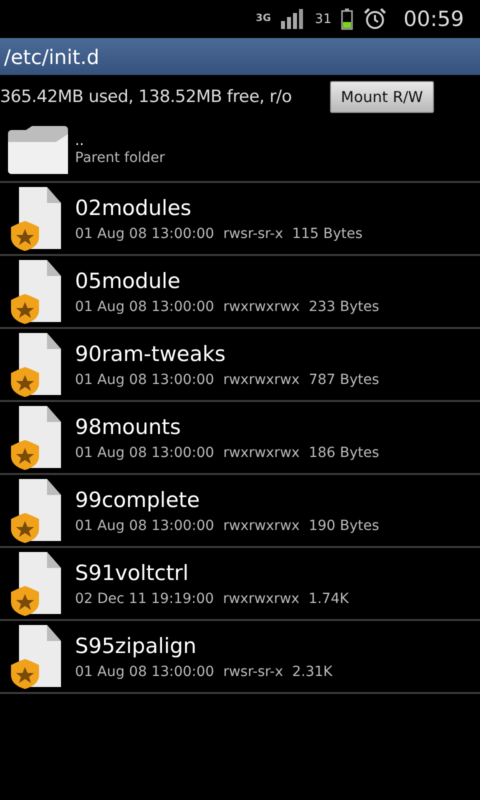  Describe the element at coordinates (344, 526) in the screenshot. I see `file-size: 190 Bytes` at that location.